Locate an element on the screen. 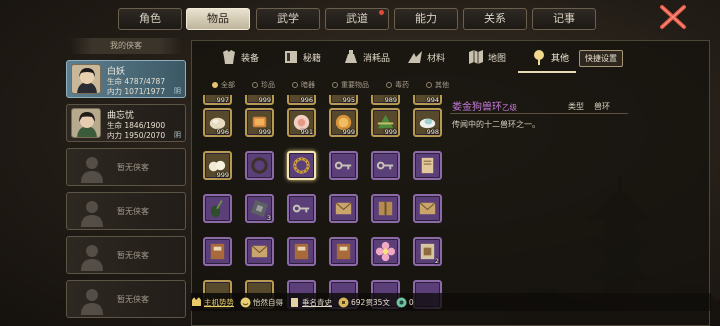 This screenshot has height=326, width=720. tab-martial-way: 武道 is located at coordinates (357, 19).